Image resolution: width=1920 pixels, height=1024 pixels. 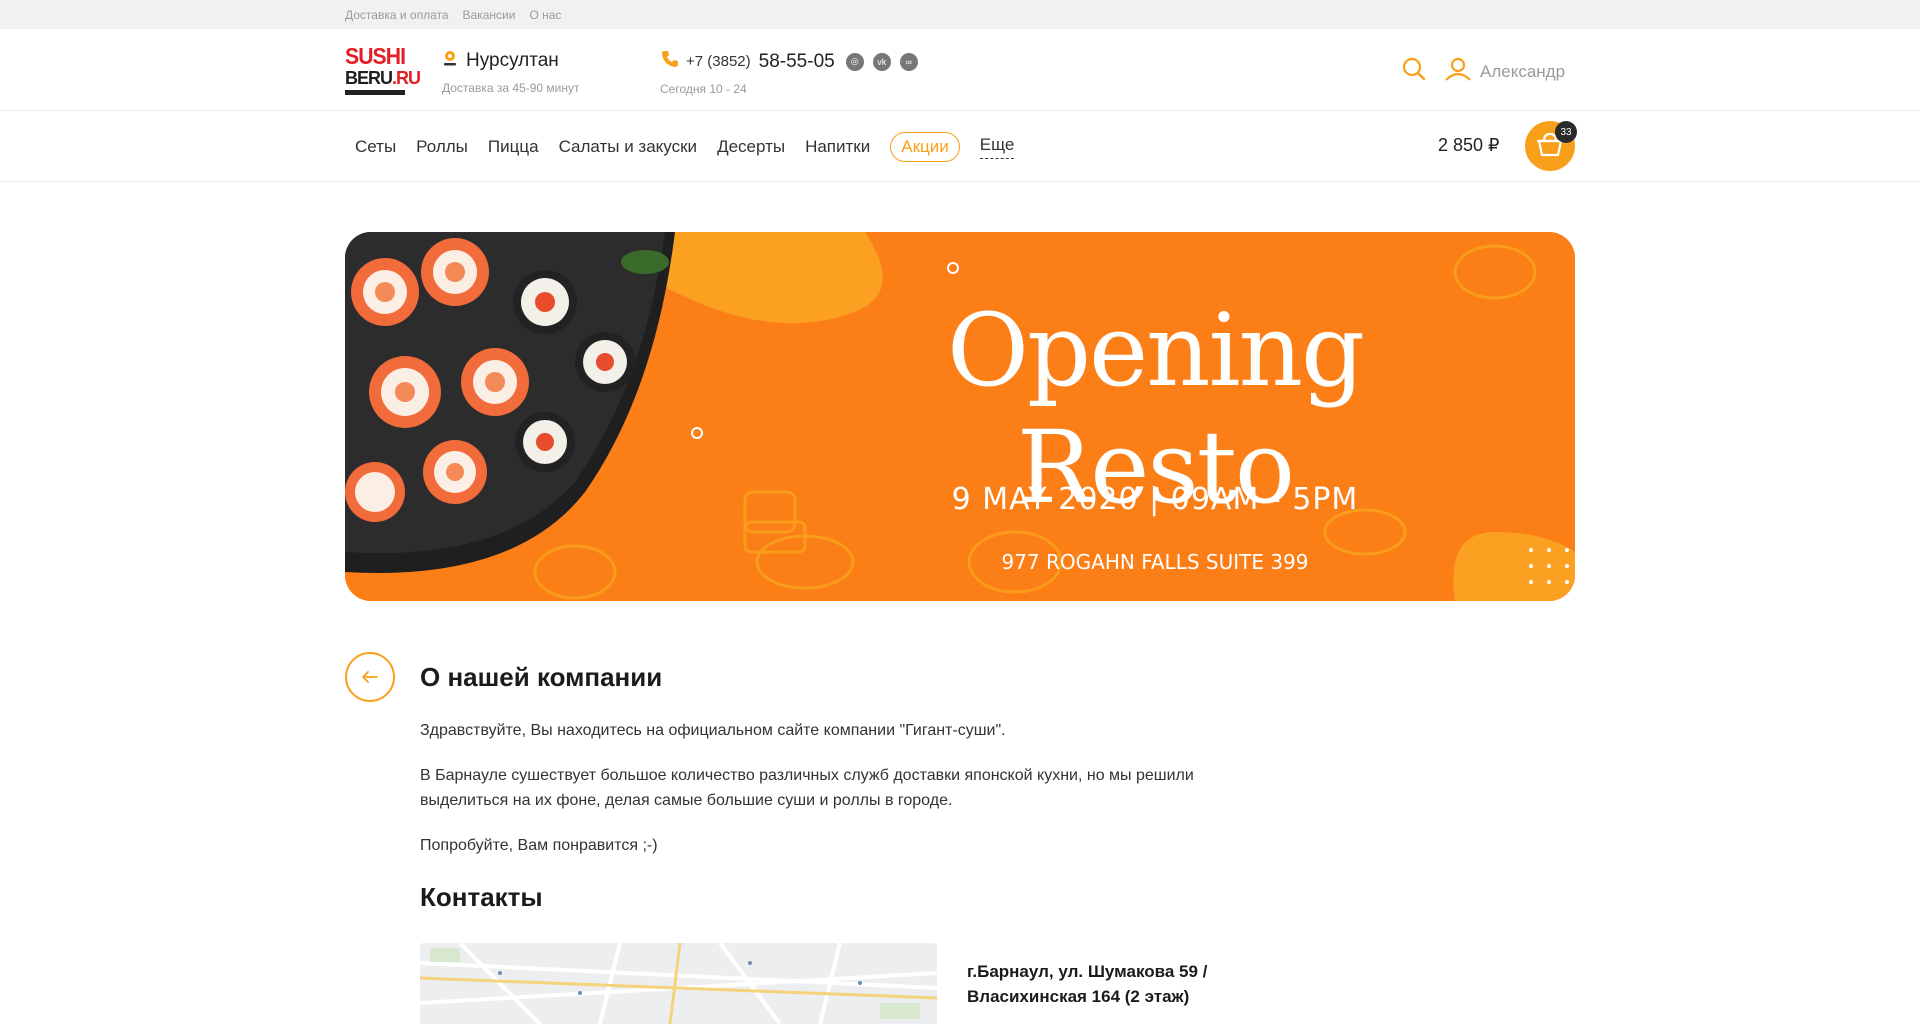 What do you see at coordinates (1155, 562) in the screenshot?
I see `banner-address: 977 ROGAHN FALLS SUITE 399` at bounding box center [1155, 562].